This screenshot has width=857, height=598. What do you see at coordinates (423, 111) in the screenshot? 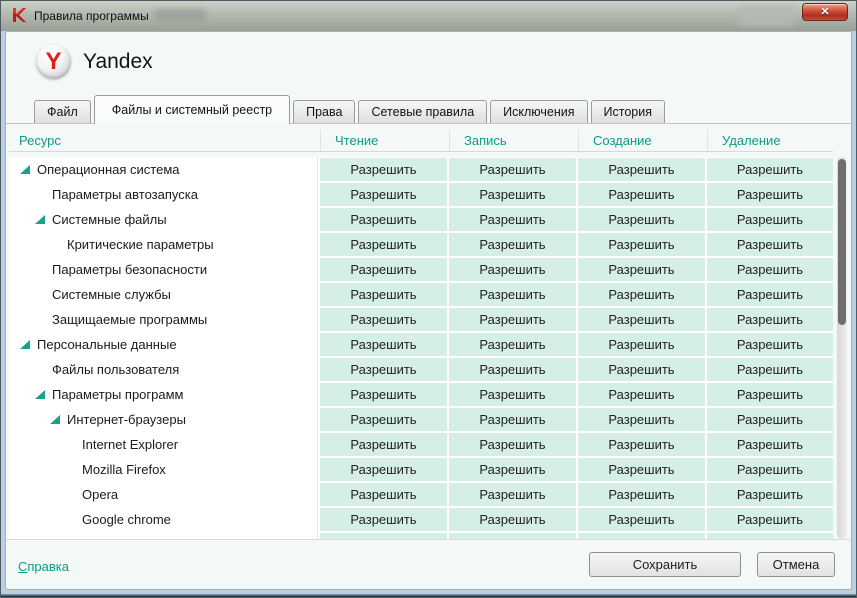
I see `tab-network-rules: Сетевые правила` at bounding box center [423, 111].